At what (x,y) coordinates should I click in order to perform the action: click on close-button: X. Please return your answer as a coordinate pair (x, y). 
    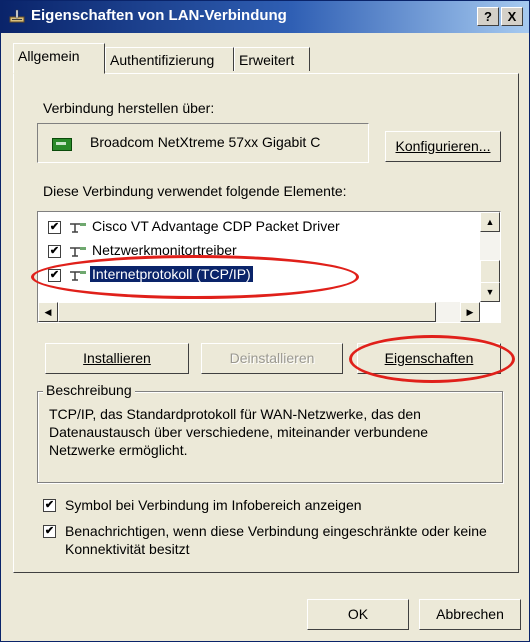
    Looking at the image, I should click on (512, 16).